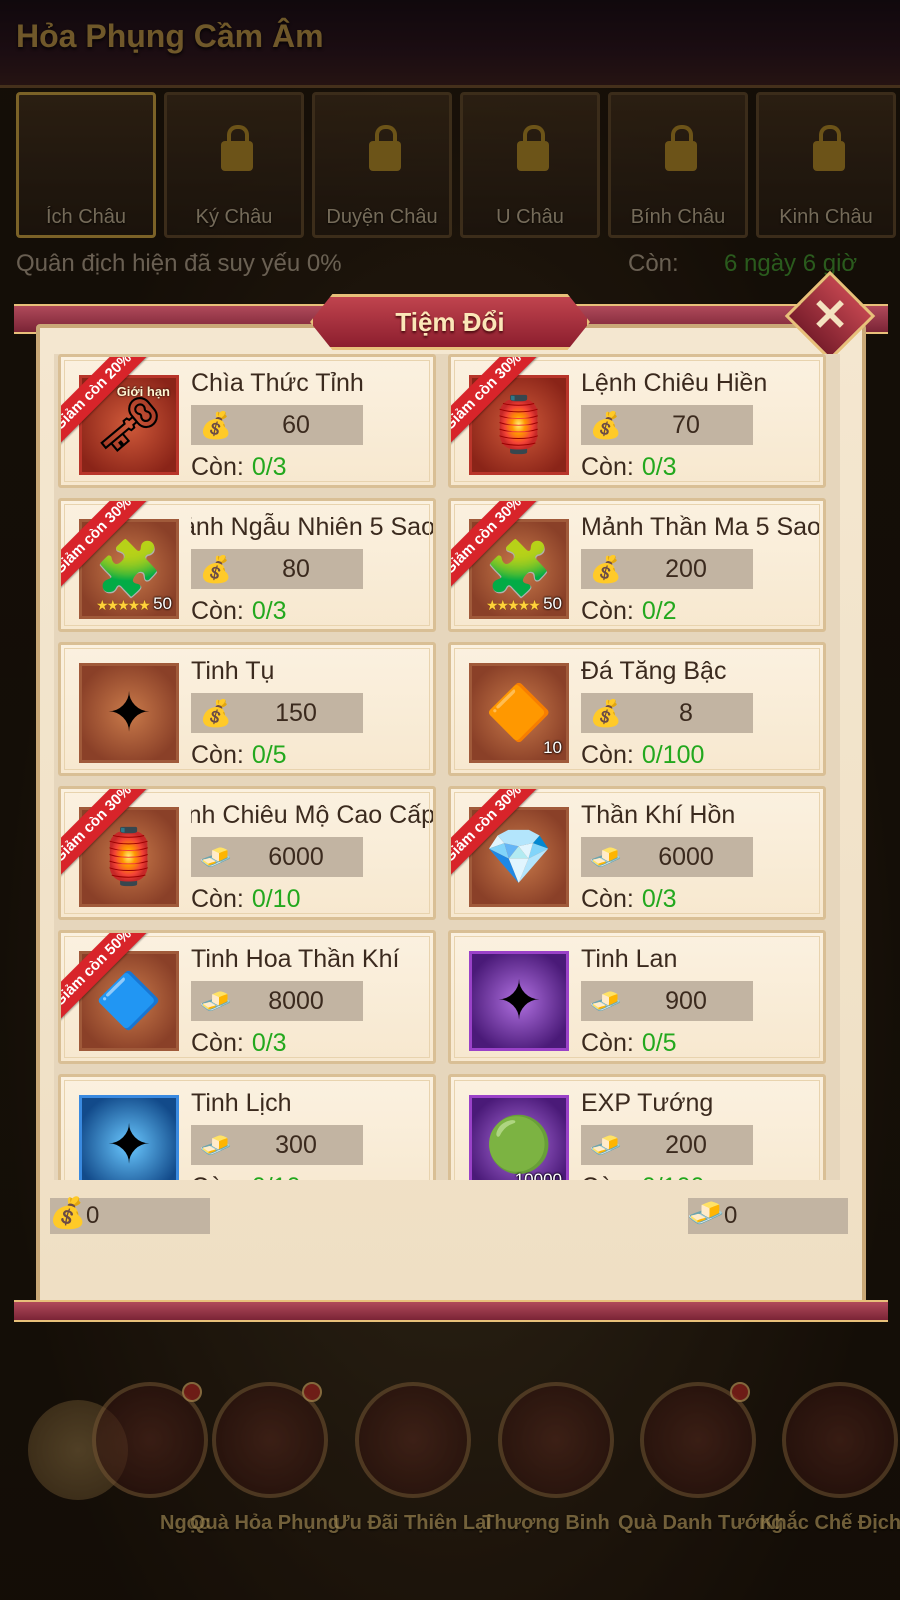  I want to click on price-box: 🧈 300, so click(277, 1145).